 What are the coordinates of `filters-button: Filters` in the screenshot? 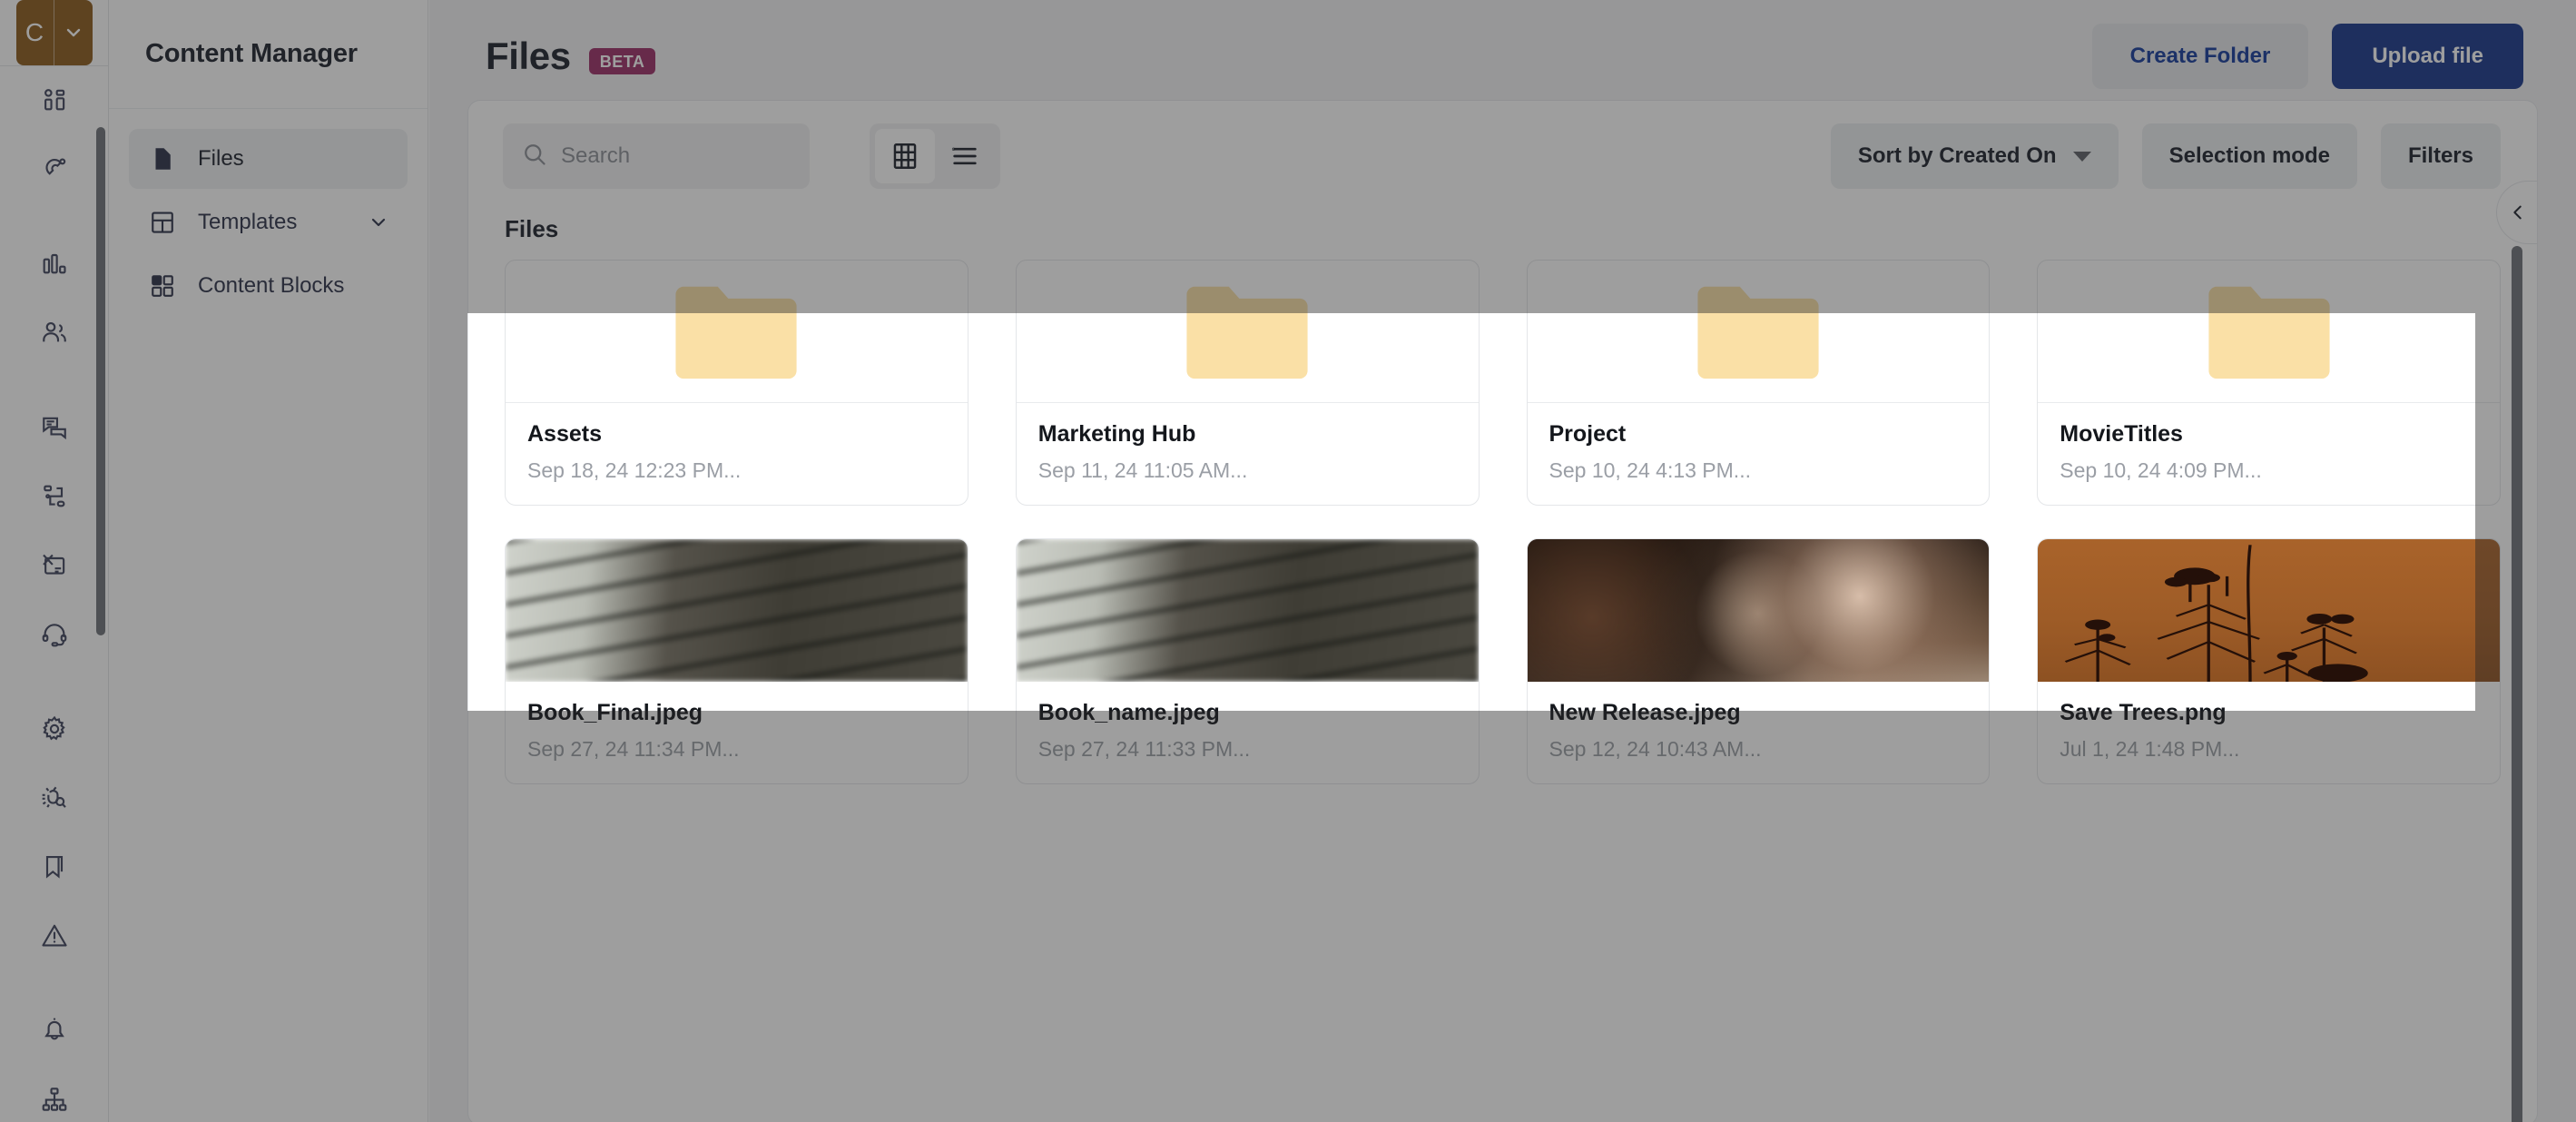 It's located at (2440, 156).